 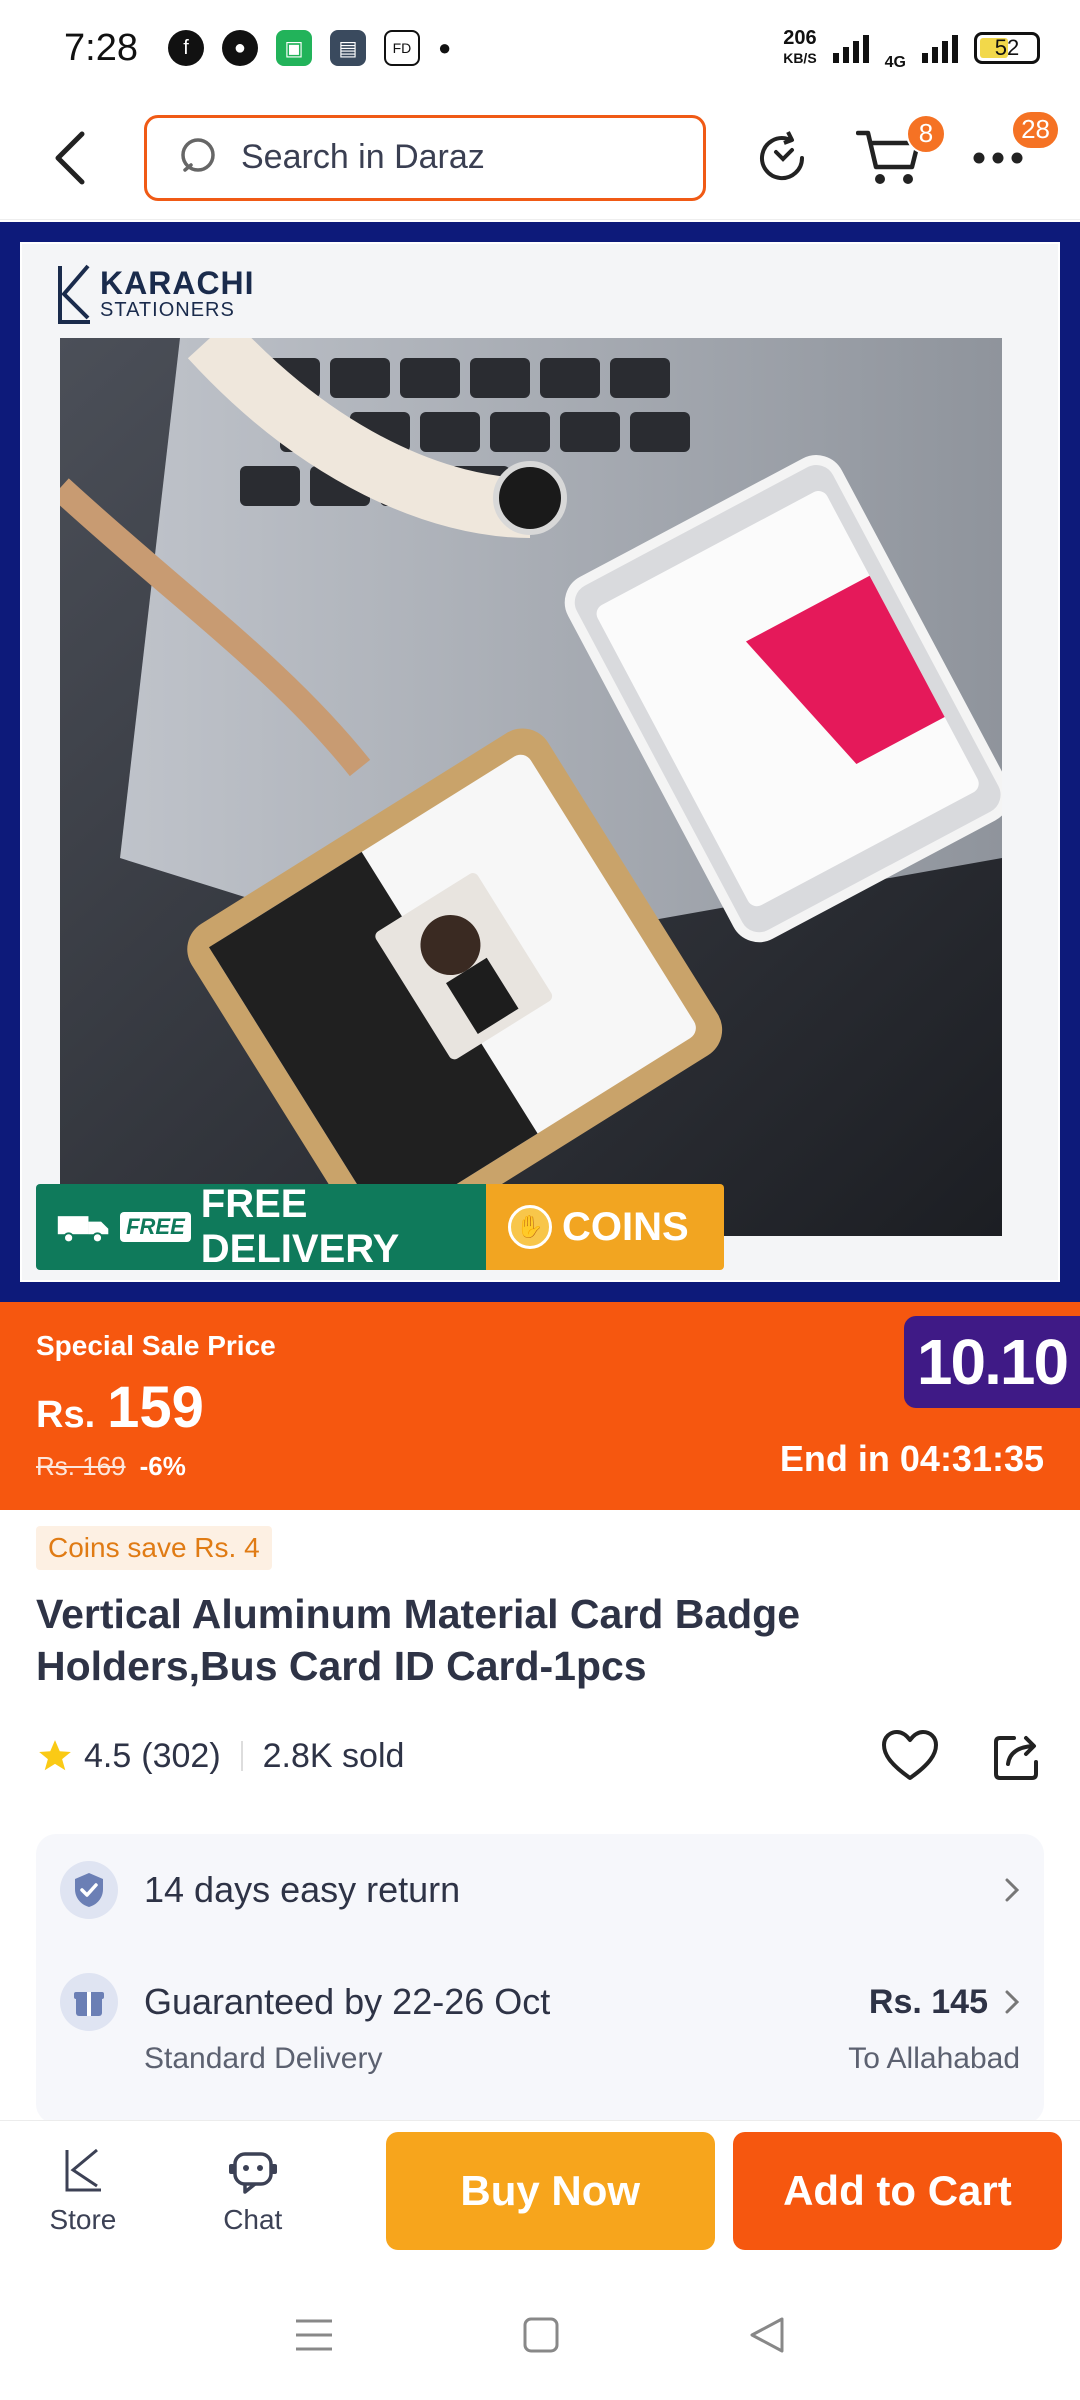 I want to click on delivery-fee-group: Rs. 145, so click(x=944, y=2002).